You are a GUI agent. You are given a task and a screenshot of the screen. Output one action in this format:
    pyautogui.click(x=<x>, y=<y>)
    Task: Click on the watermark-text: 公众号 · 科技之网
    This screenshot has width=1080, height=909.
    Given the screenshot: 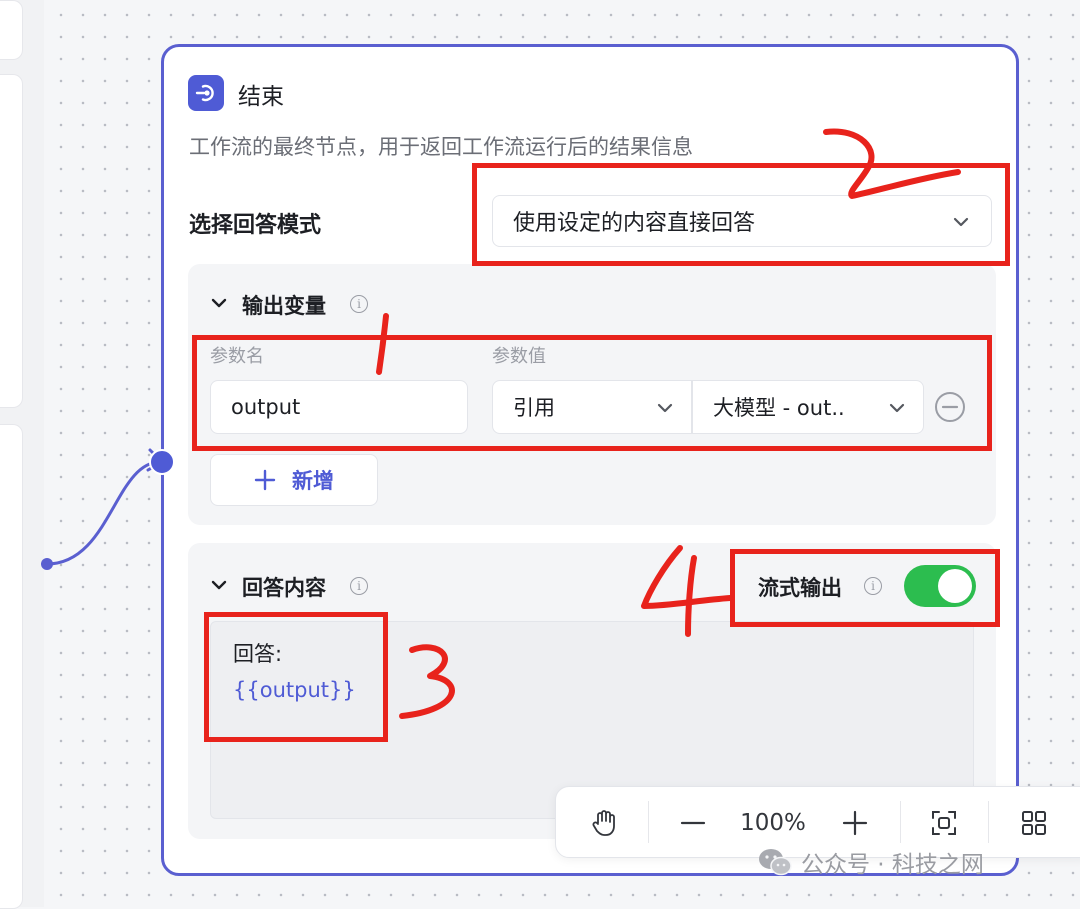 What is the action you would take?
    pyautogui.click(x=892, y=865)
    